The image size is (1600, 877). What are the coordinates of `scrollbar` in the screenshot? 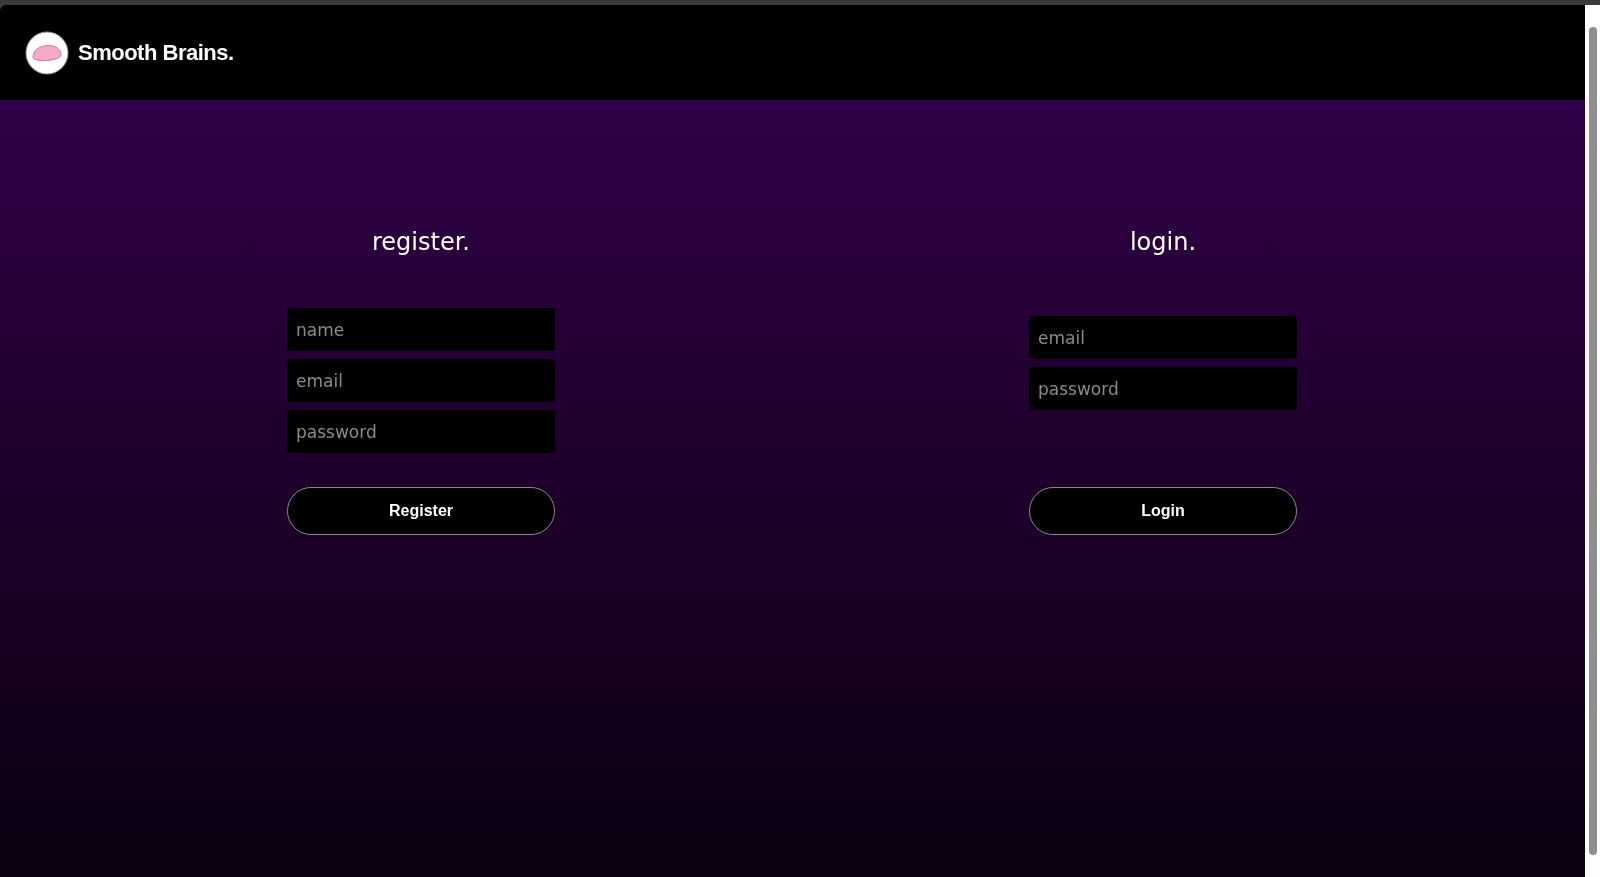 It's located at (1592, 441).